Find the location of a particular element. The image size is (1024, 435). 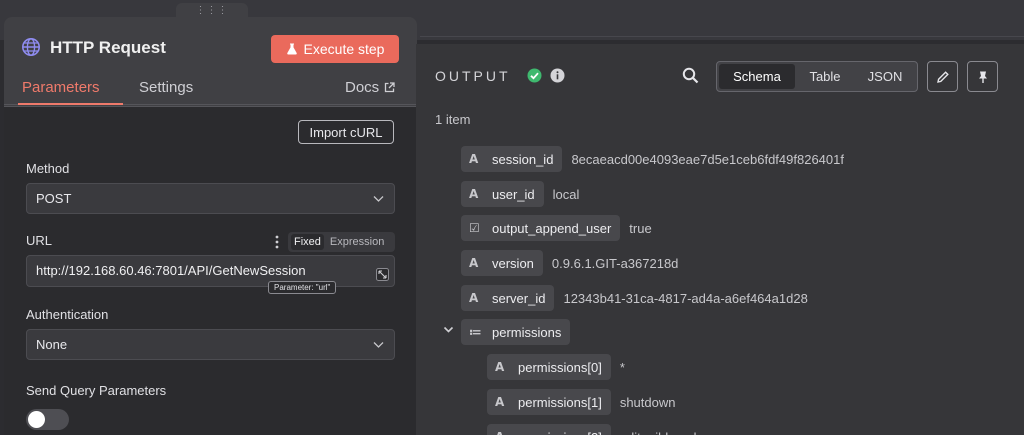

output-view-tabs: Schema Table JSON is located at coordinates (817, 76).